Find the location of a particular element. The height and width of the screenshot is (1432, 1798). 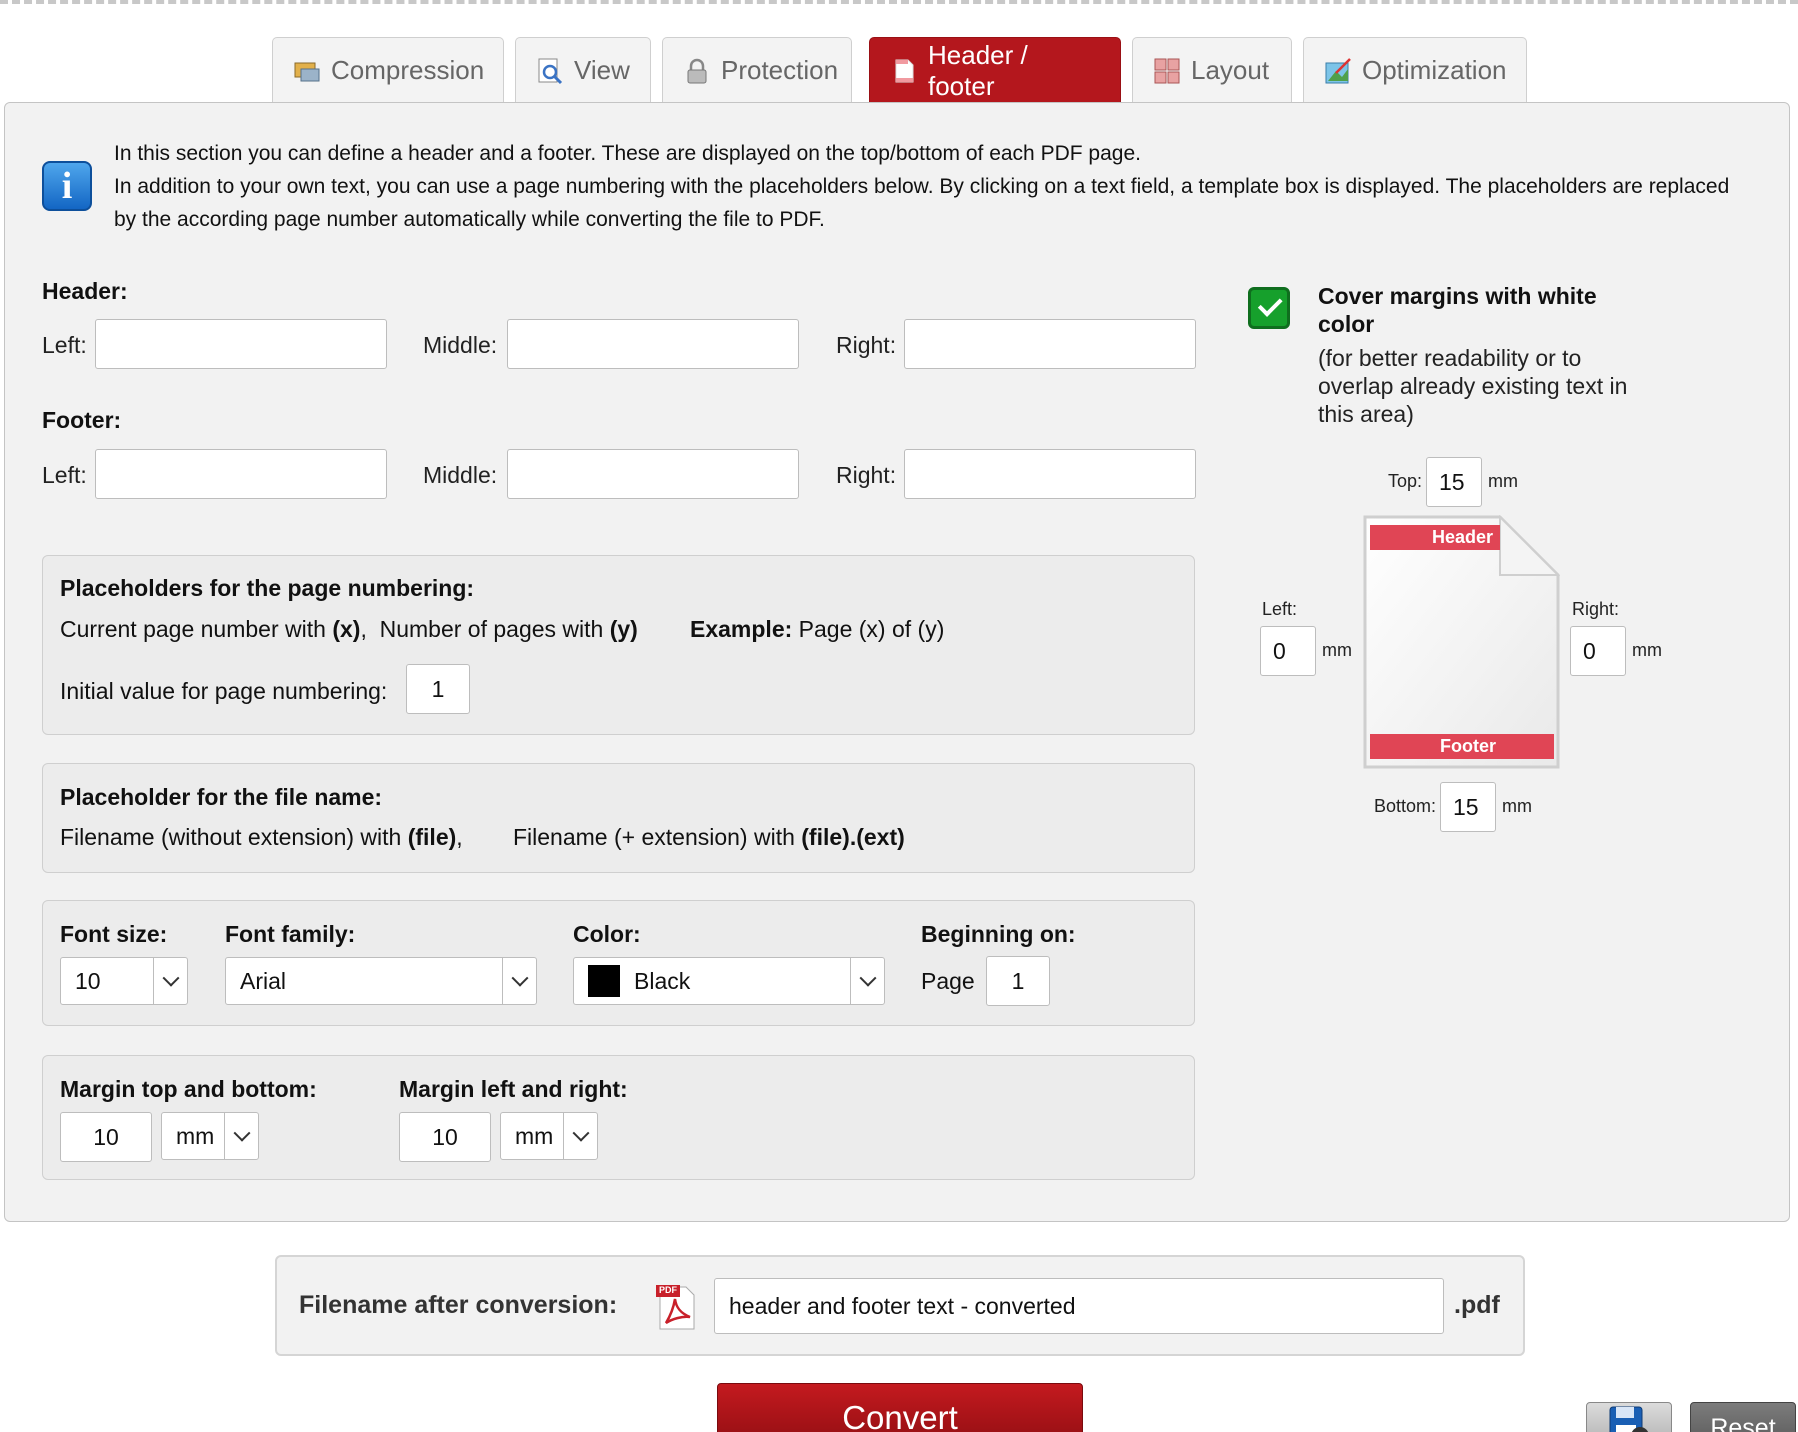

header-left-input is located at coordinates (241, 344).